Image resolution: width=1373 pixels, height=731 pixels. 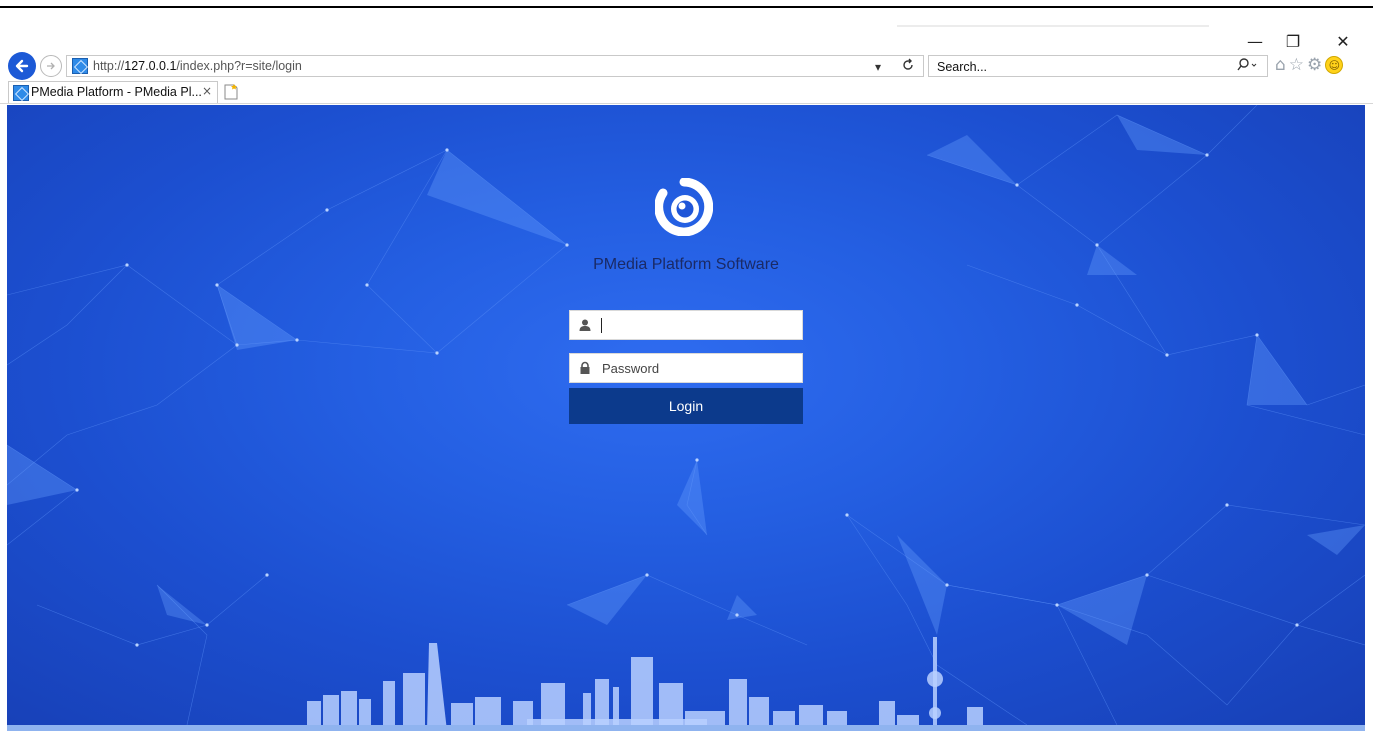 I want to click on new-tab-button, so click(x=231, y=92).